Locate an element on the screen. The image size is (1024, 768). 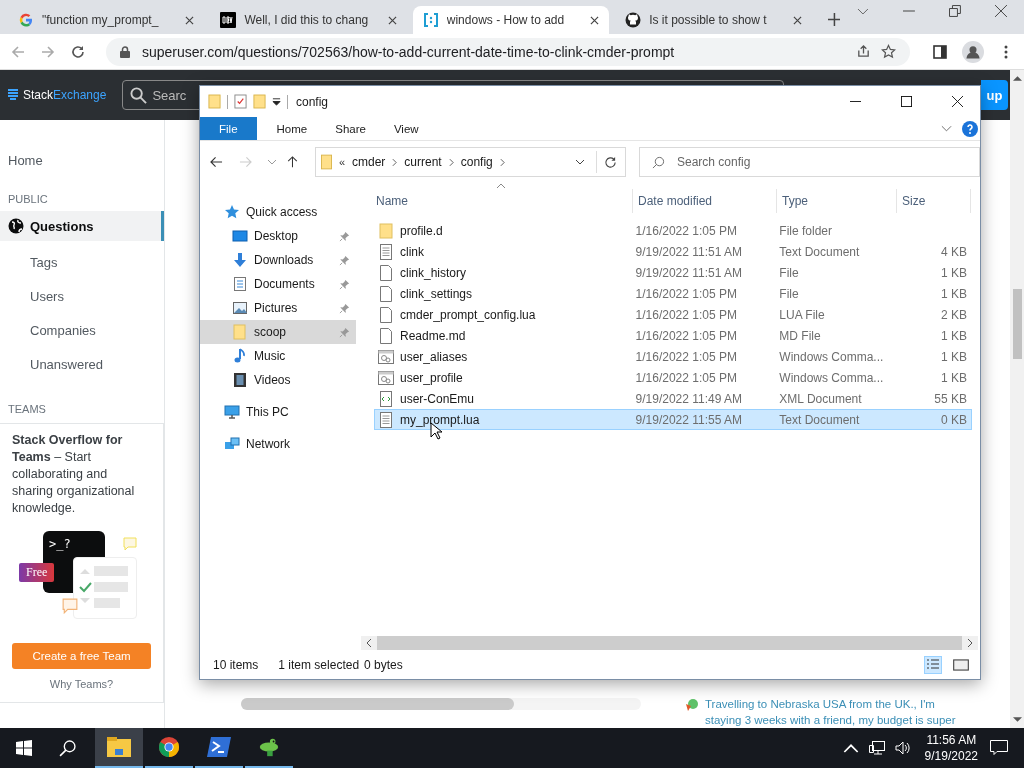
status-text: 10 items is located at coordinates (236, 665).